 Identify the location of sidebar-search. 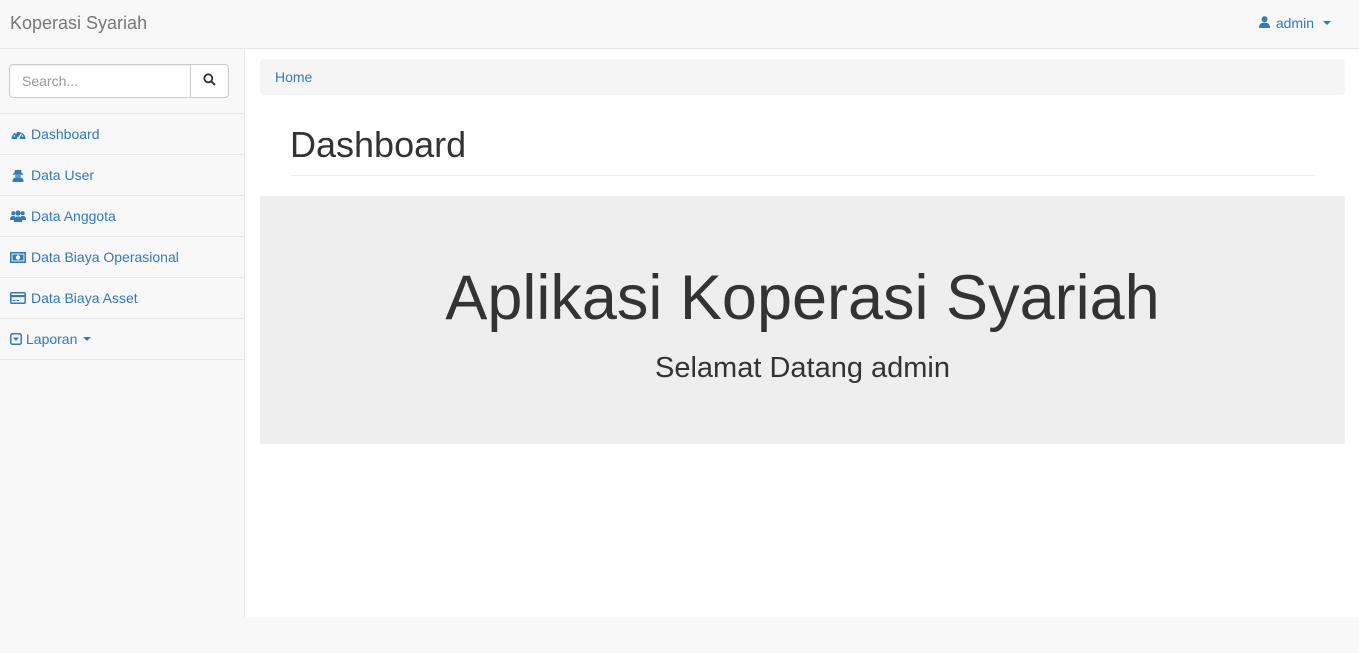
(122, 81).